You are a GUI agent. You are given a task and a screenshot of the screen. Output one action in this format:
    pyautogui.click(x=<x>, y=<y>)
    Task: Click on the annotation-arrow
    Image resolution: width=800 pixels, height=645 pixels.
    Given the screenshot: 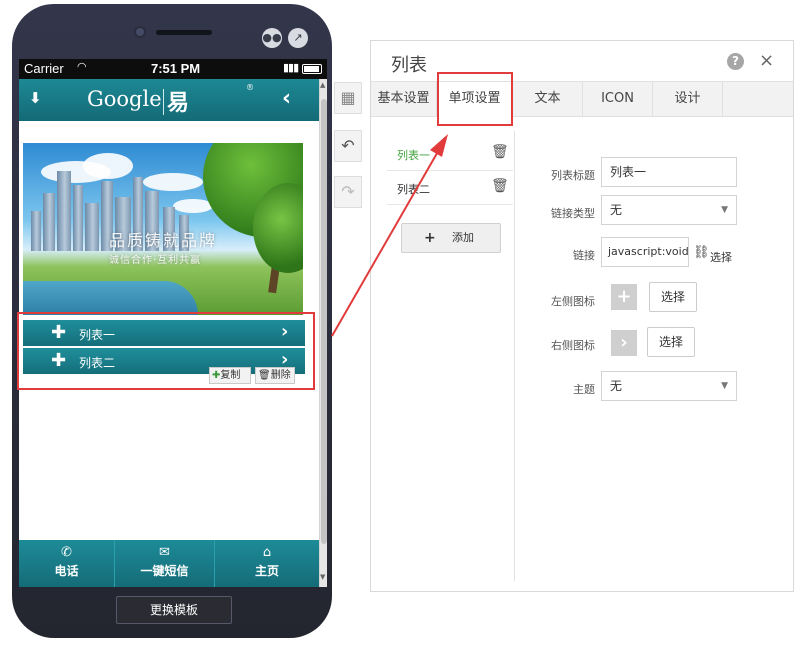 What is the action you would take?
    pyautogui.click(x=389, y=235)
    